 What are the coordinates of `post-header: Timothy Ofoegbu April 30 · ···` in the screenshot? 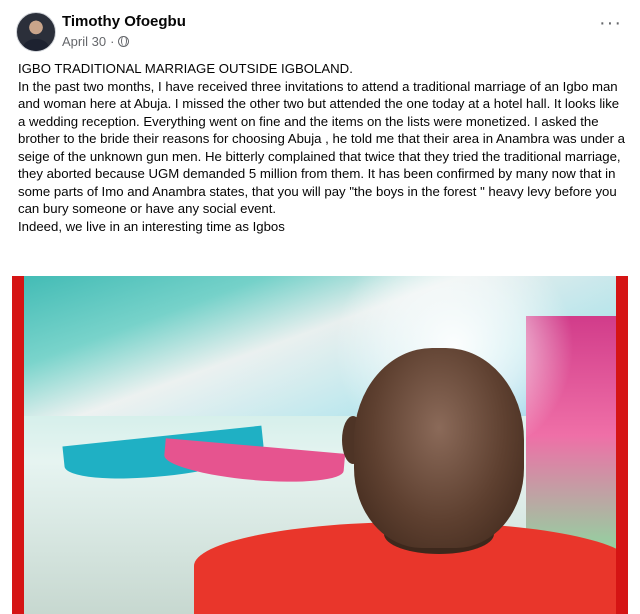 It's located at (320, 28).